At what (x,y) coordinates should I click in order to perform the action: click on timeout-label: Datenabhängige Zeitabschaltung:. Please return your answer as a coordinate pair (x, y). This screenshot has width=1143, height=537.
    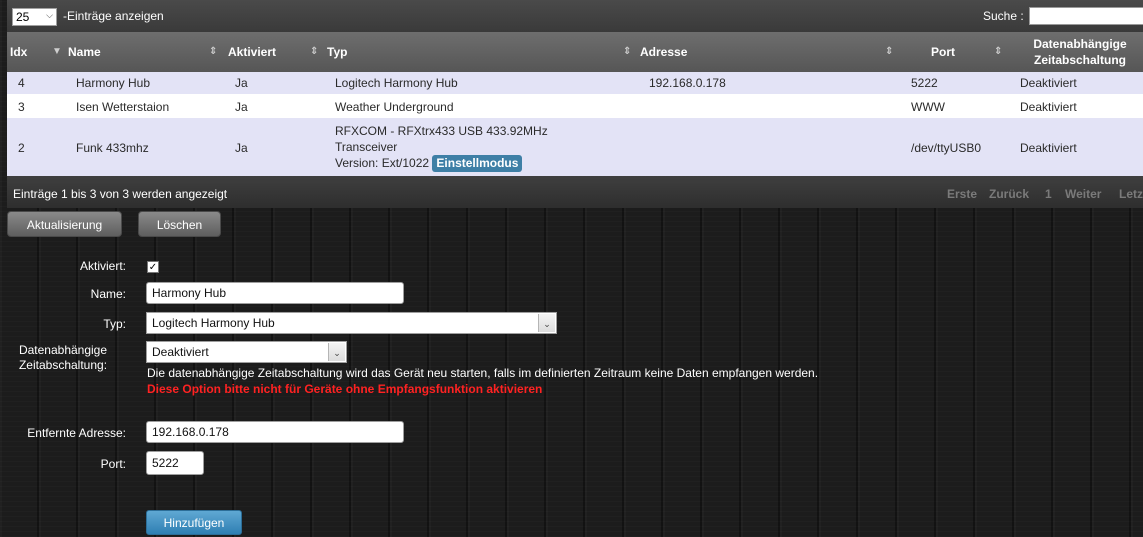
    Looking at the image, I should click on (63, 358).